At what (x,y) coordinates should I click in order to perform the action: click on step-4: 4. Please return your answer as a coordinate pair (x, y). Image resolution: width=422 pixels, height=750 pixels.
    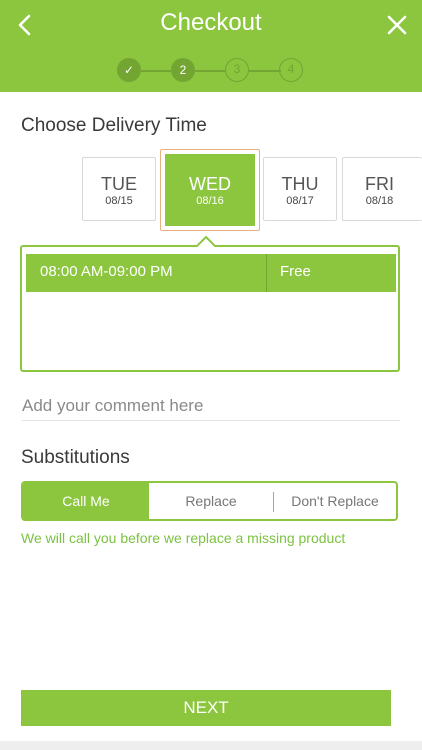
    Looking at the image, I should click on (291, 70).